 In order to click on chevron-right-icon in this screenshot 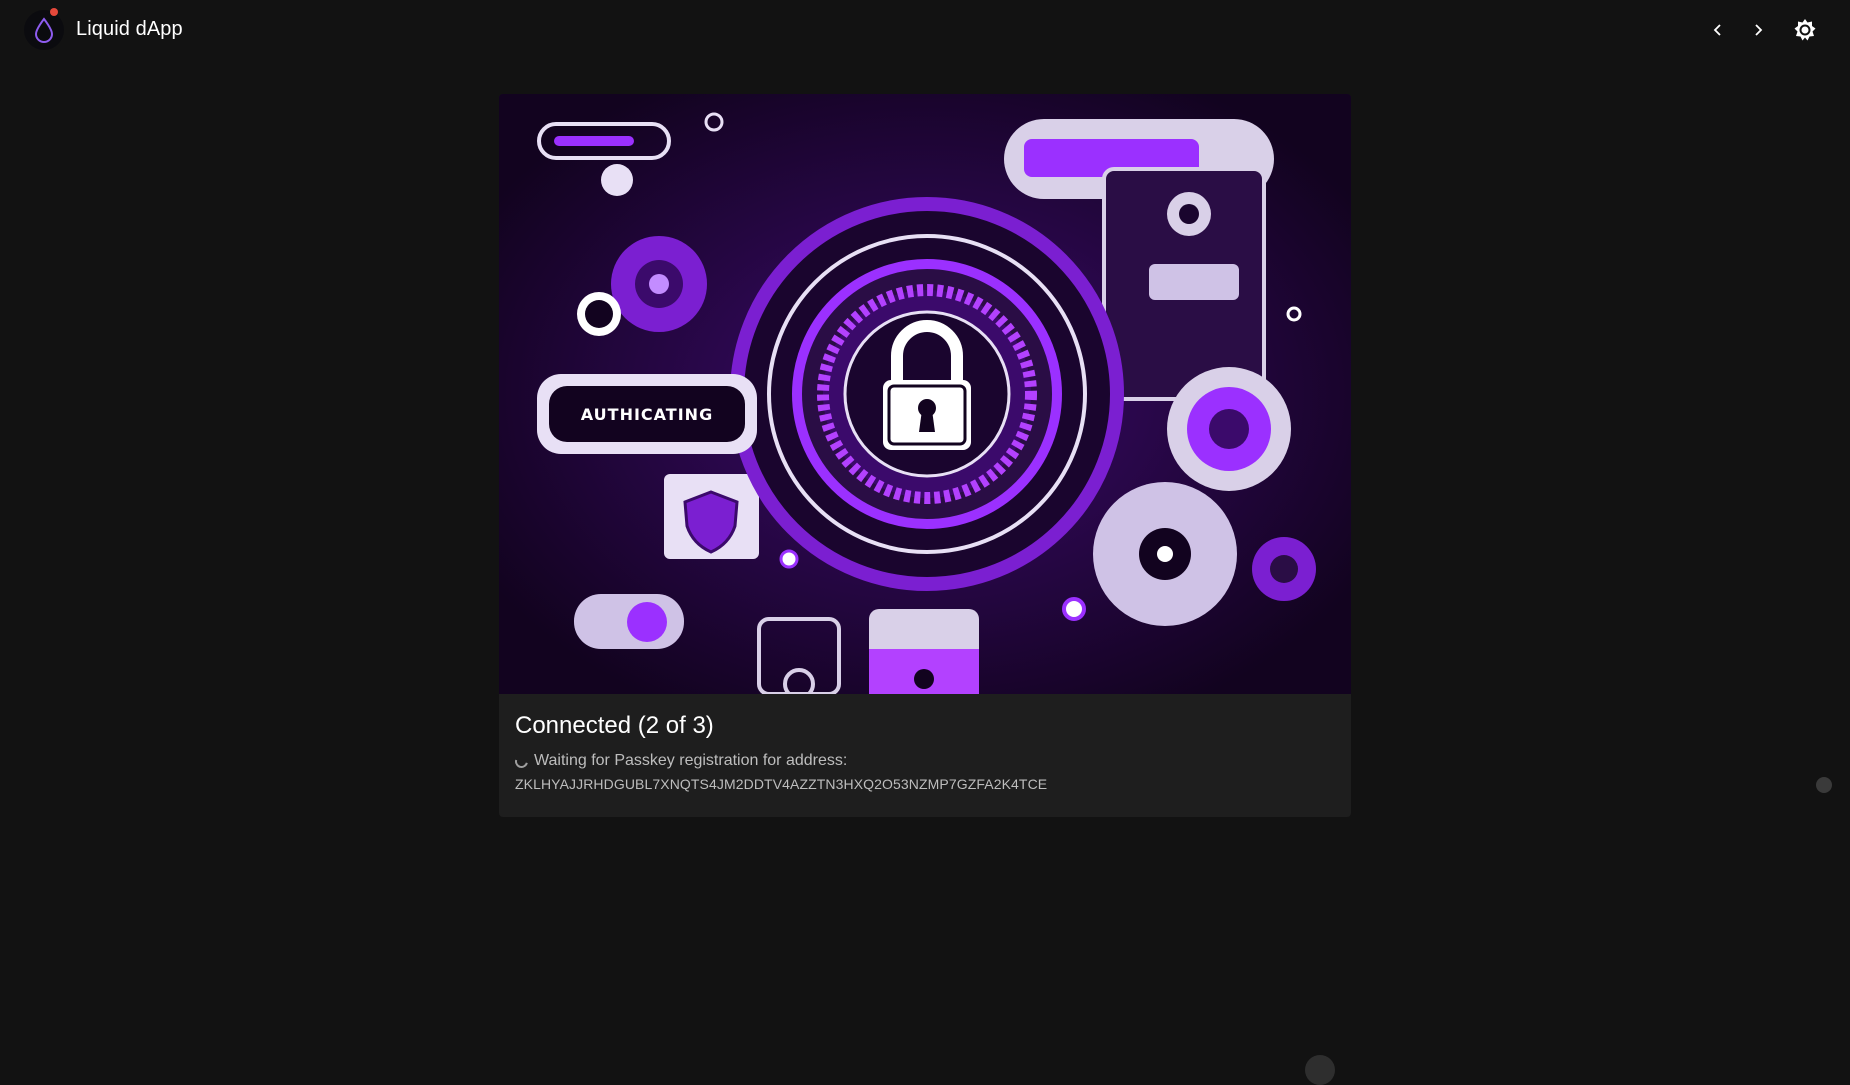, I will do `click(1759, 30)`.